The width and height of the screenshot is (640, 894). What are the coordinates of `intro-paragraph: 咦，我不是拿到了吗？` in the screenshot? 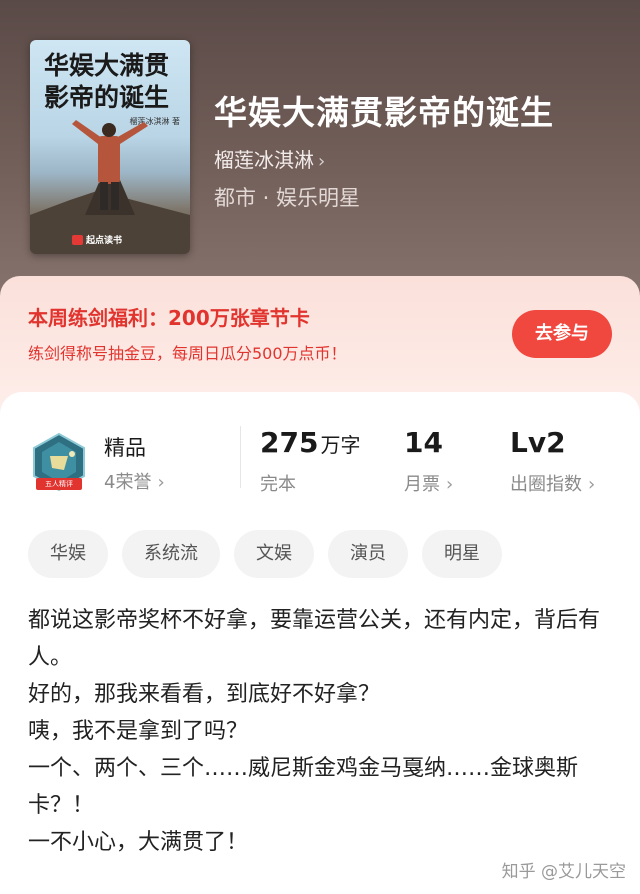 It's located at (138, 731).